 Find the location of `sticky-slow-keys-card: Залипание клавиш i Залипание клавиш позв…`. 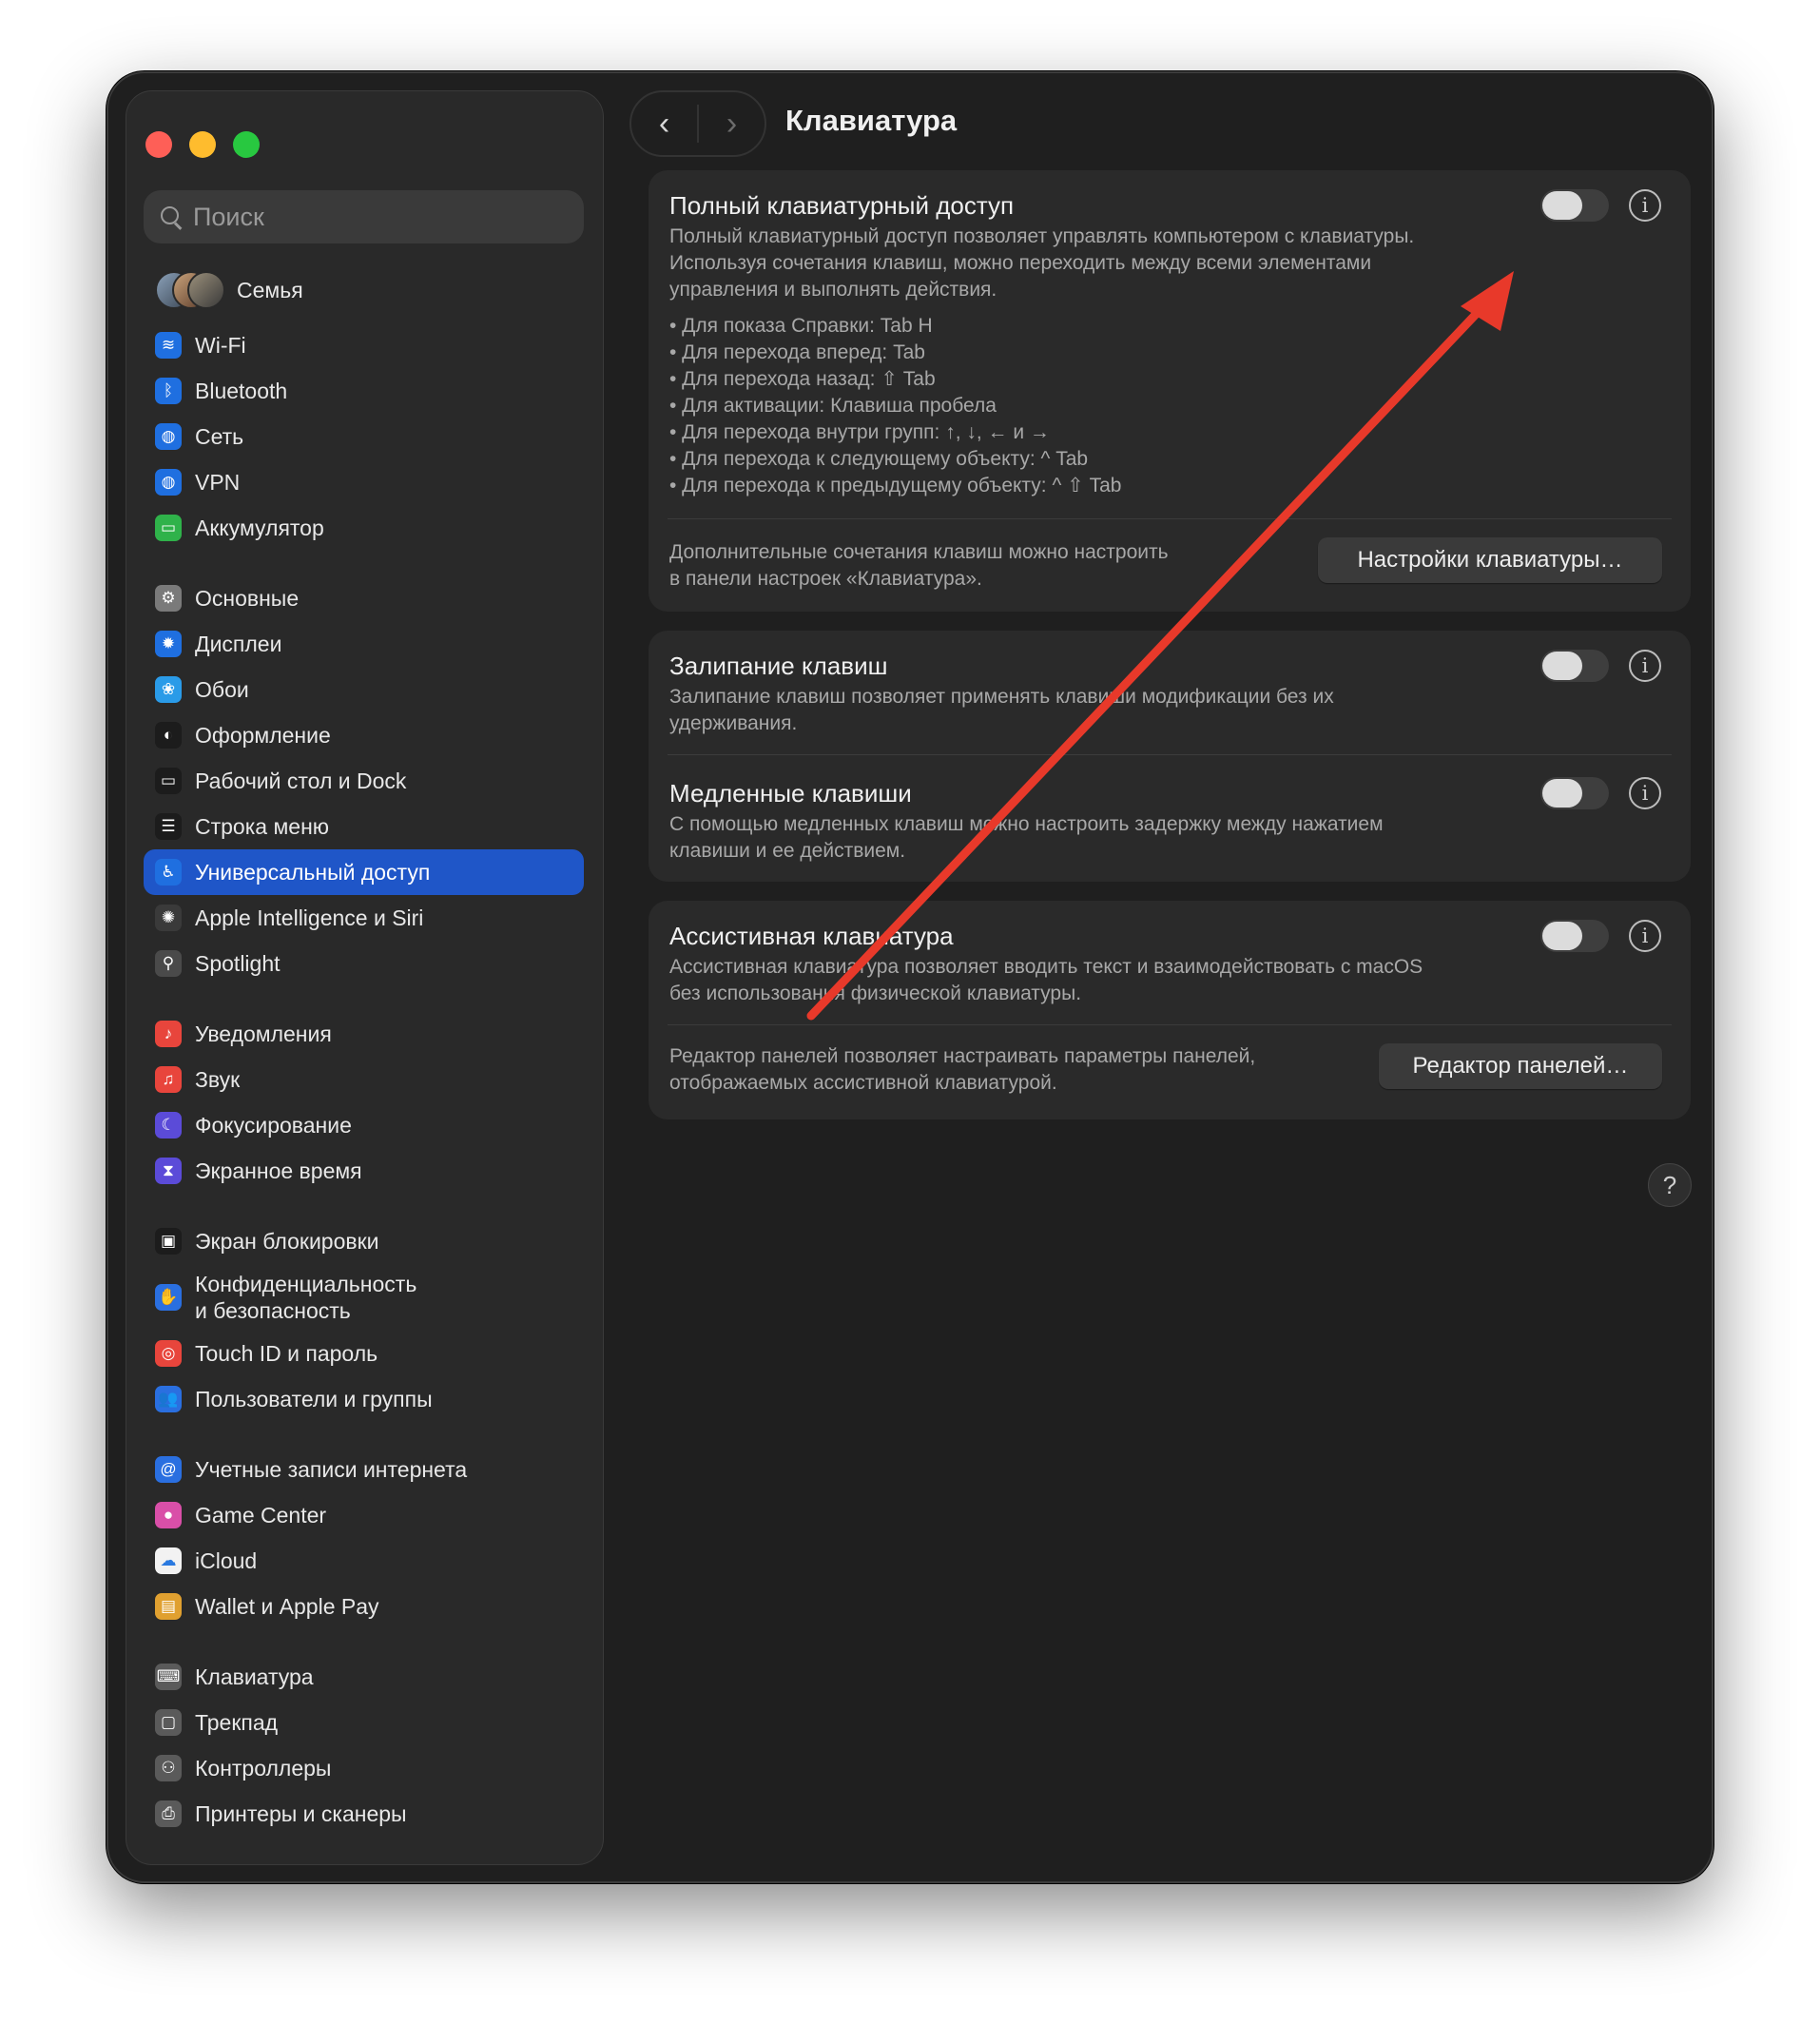

sticky-slow-keys-card: Залипание клавиш i Залипание клавиш позв… is located at coordinates (1170, 756).